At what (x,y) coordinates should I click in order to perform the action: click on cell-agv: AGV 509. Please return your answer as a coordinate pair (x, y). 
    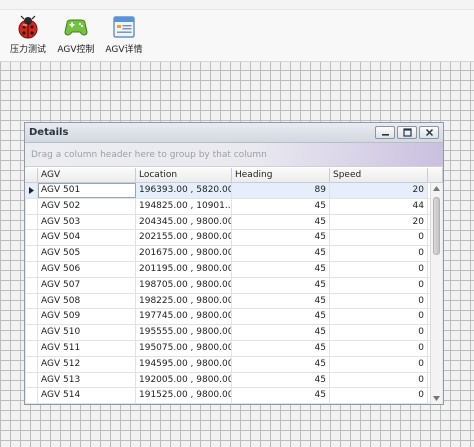
    Looking at the image, I should click on (87, 317).